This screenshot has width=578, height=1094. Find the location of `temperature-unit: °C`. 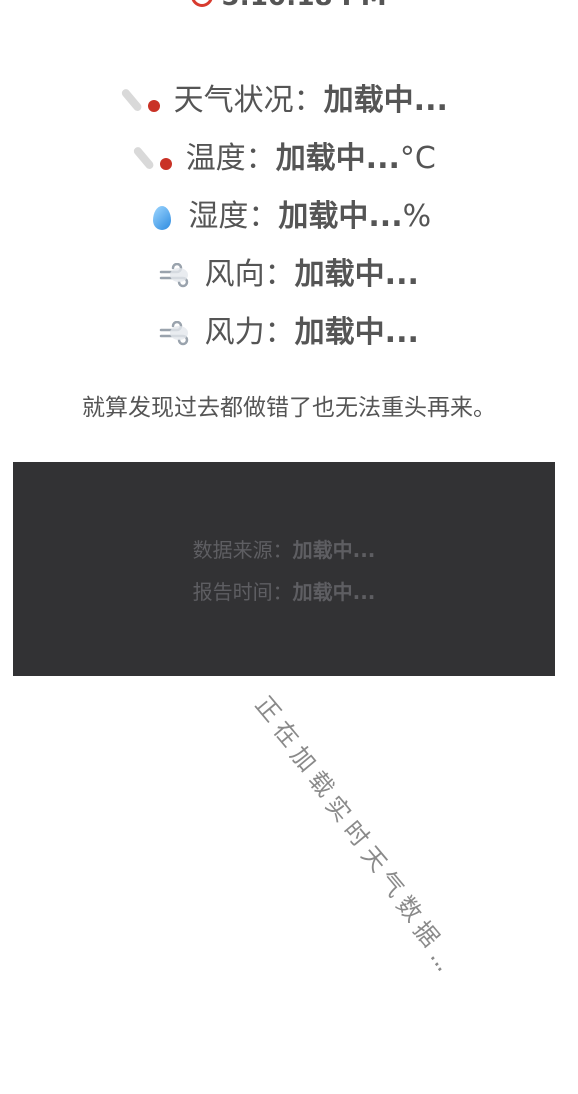

temperature-unit: °C is located at coordinates (417, 158).